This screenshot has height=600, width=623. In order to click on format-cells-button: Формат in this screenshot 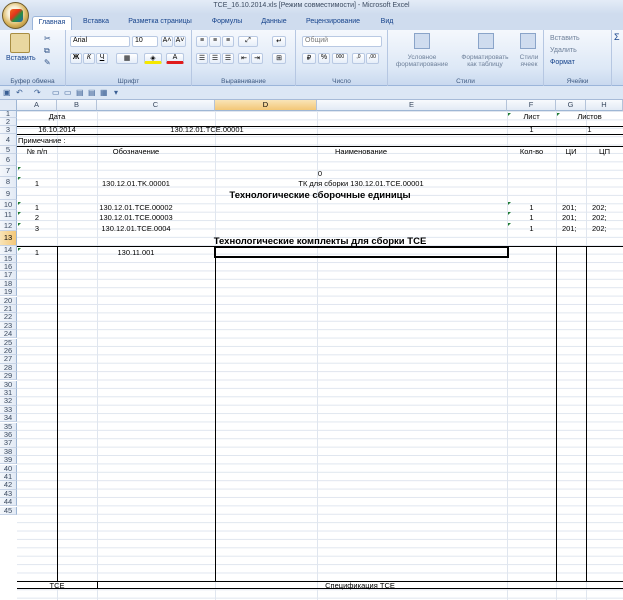, I will do `click(562, 63)`.